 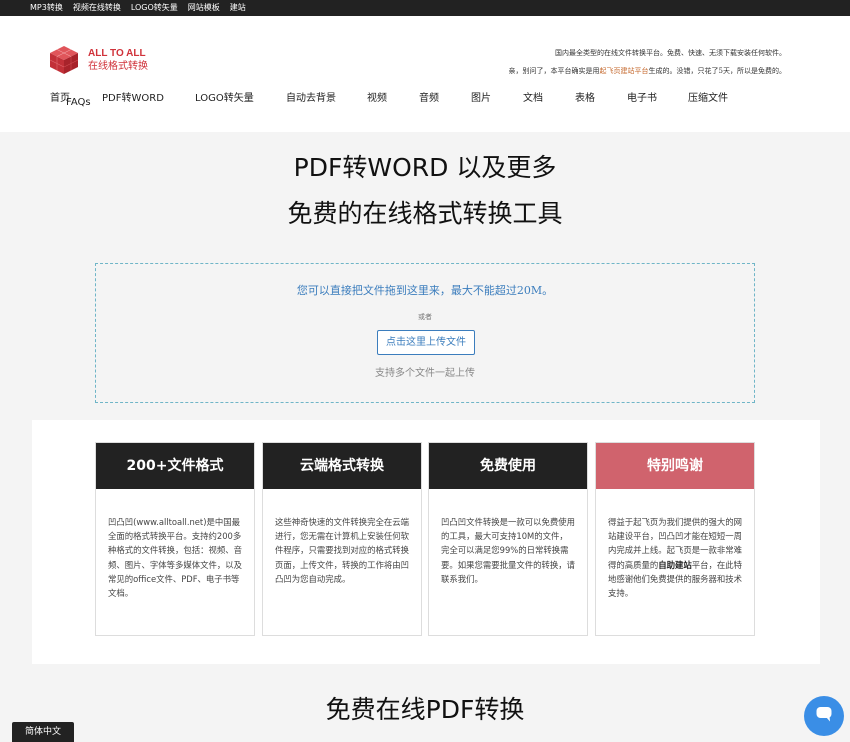 What do you see at coordinates (148, 96) in the screenshot?
I see `nav-item-pdf-to-word: PDF转WORD` at bounding box center [148, 96].